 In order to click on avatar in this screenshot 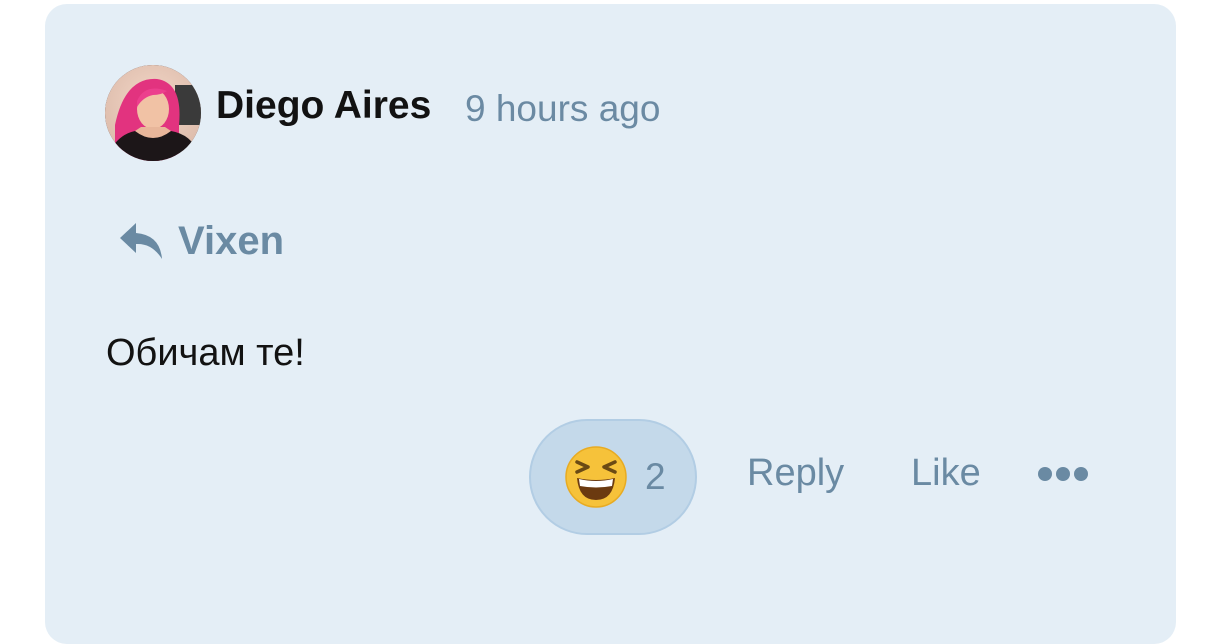, I will do `click(153, 113)`.